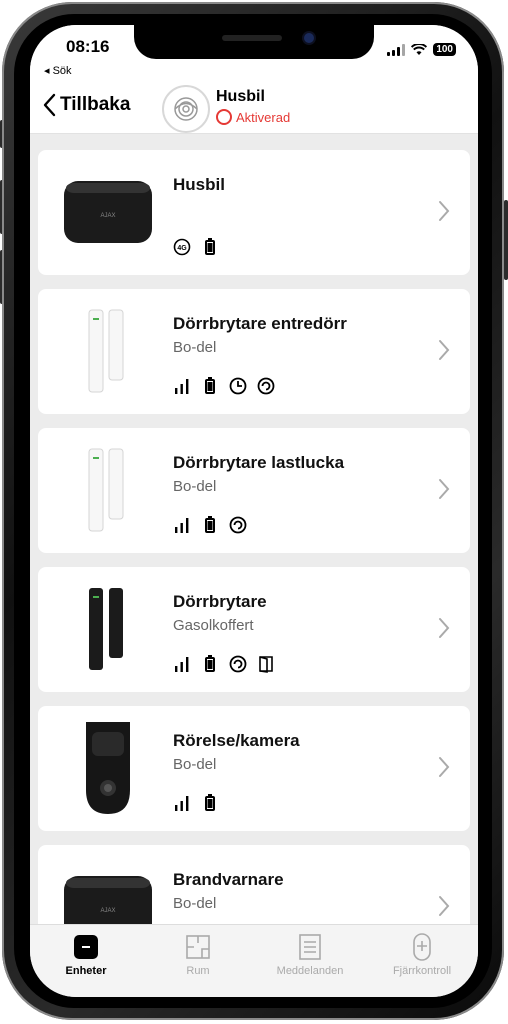 The height and width of the screenshot is (1024, 508). I want to click on tab-meddelanden: Meddelanden, so click(310, 961).